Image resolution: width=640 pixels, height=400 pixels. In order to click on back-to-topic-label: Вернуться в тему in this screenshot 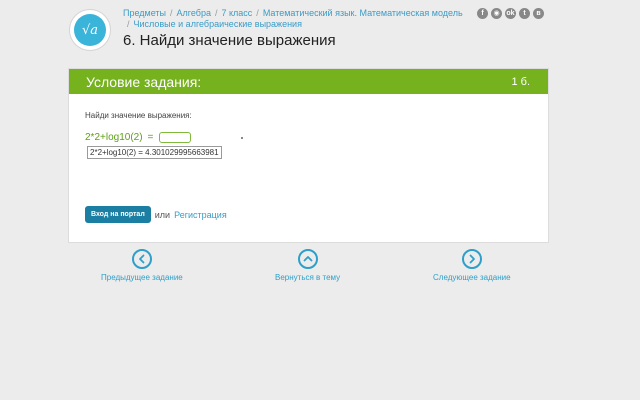, I will do `click(307, 277)`.